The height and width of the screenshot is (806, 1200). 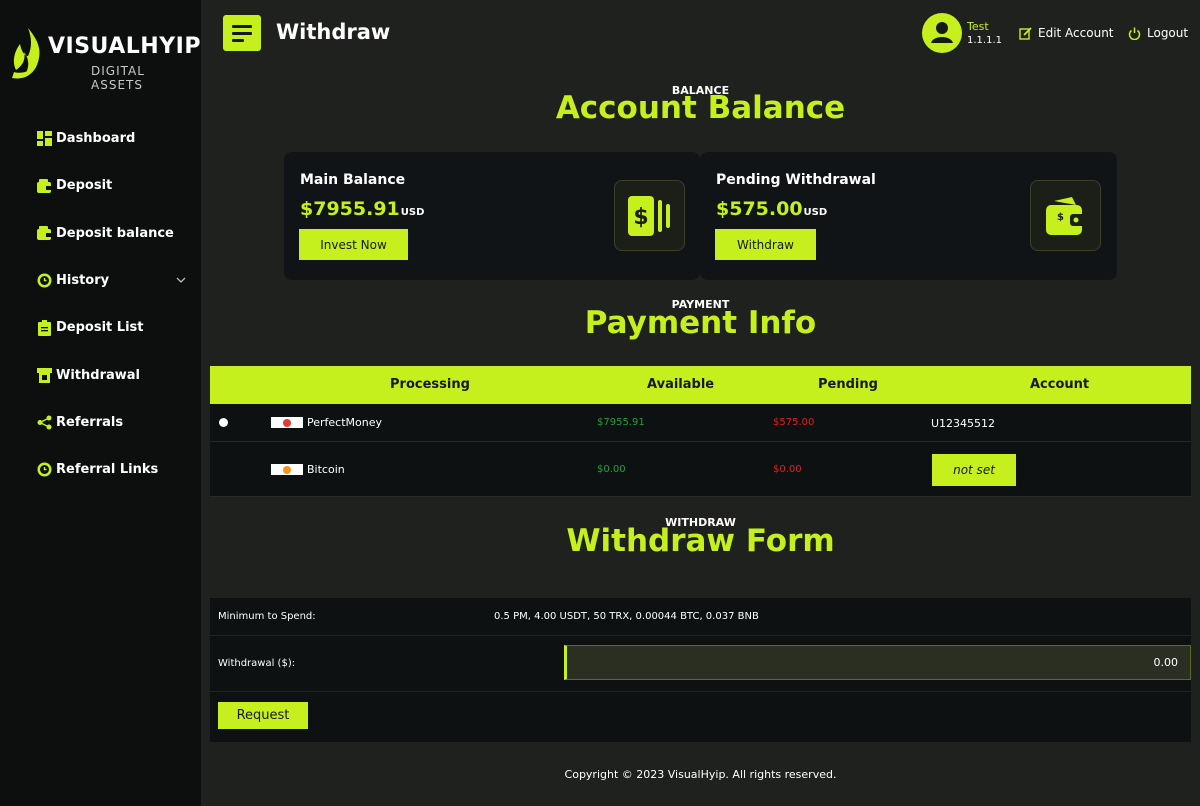 What do you see at coordinates (700, 323) in the screenshot?
I see `payment-section-title: Payment Info` at bounding box center [700, 323].